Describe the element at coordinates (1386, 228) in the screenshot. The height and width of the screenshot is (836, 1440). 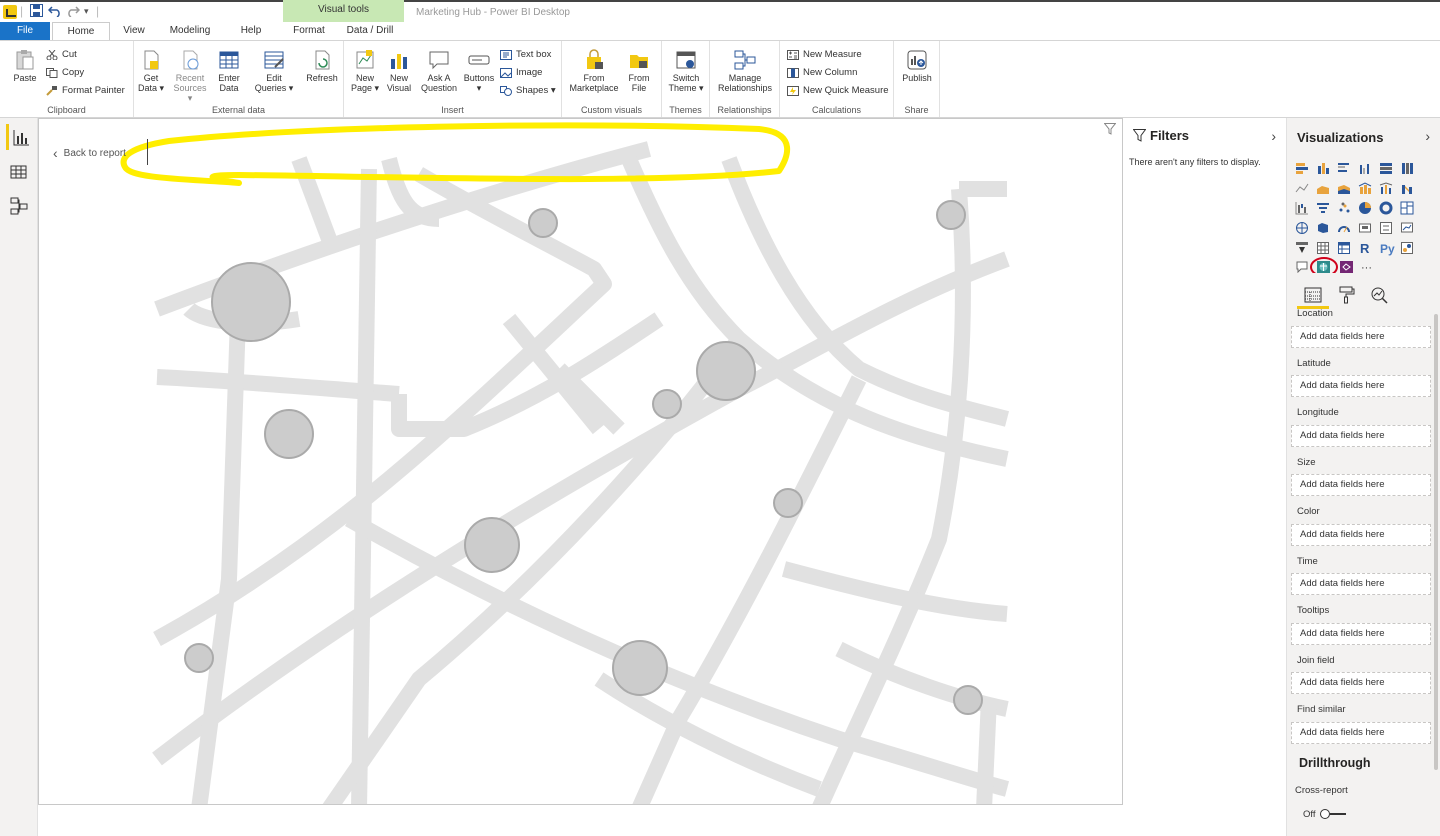
I see `multi-row-card-icon` at that location.